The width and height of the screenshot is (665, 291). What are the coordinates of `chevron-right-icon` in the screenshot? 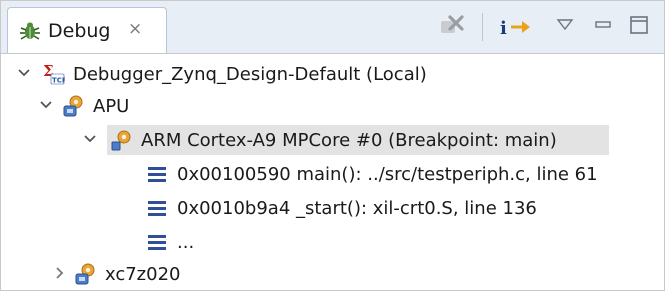 It's located at (60, 273).